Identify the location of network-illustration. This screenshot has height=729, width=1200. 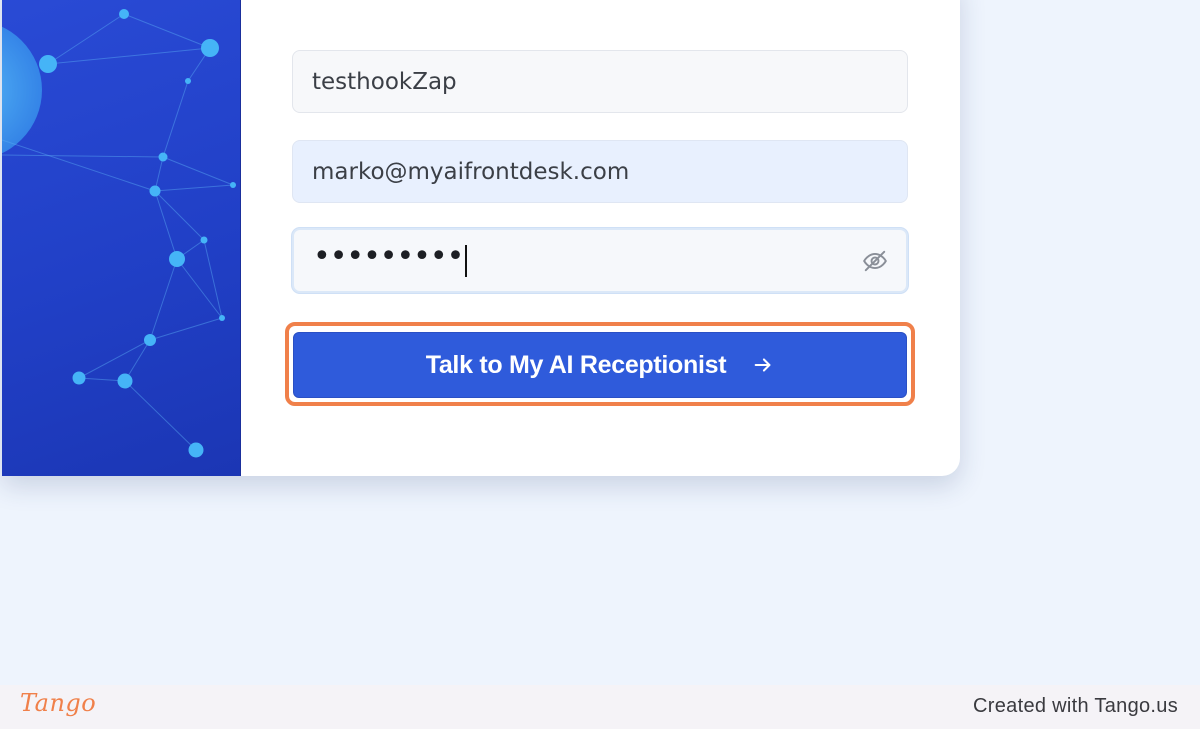
(119, 233).